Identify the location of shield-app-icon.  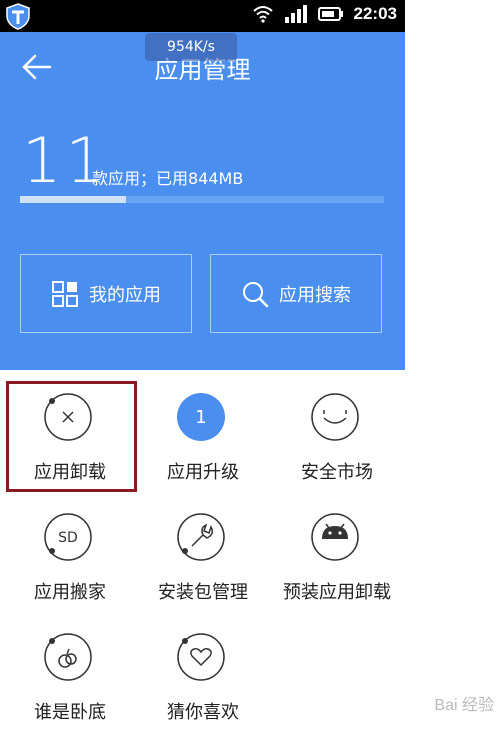
(18, 16).